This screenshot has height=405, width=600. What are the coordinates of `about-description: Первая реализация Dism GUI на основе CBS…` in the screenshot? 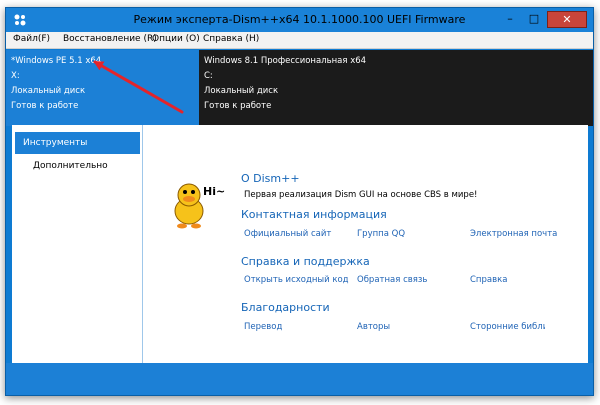 It's located at (361, 195).